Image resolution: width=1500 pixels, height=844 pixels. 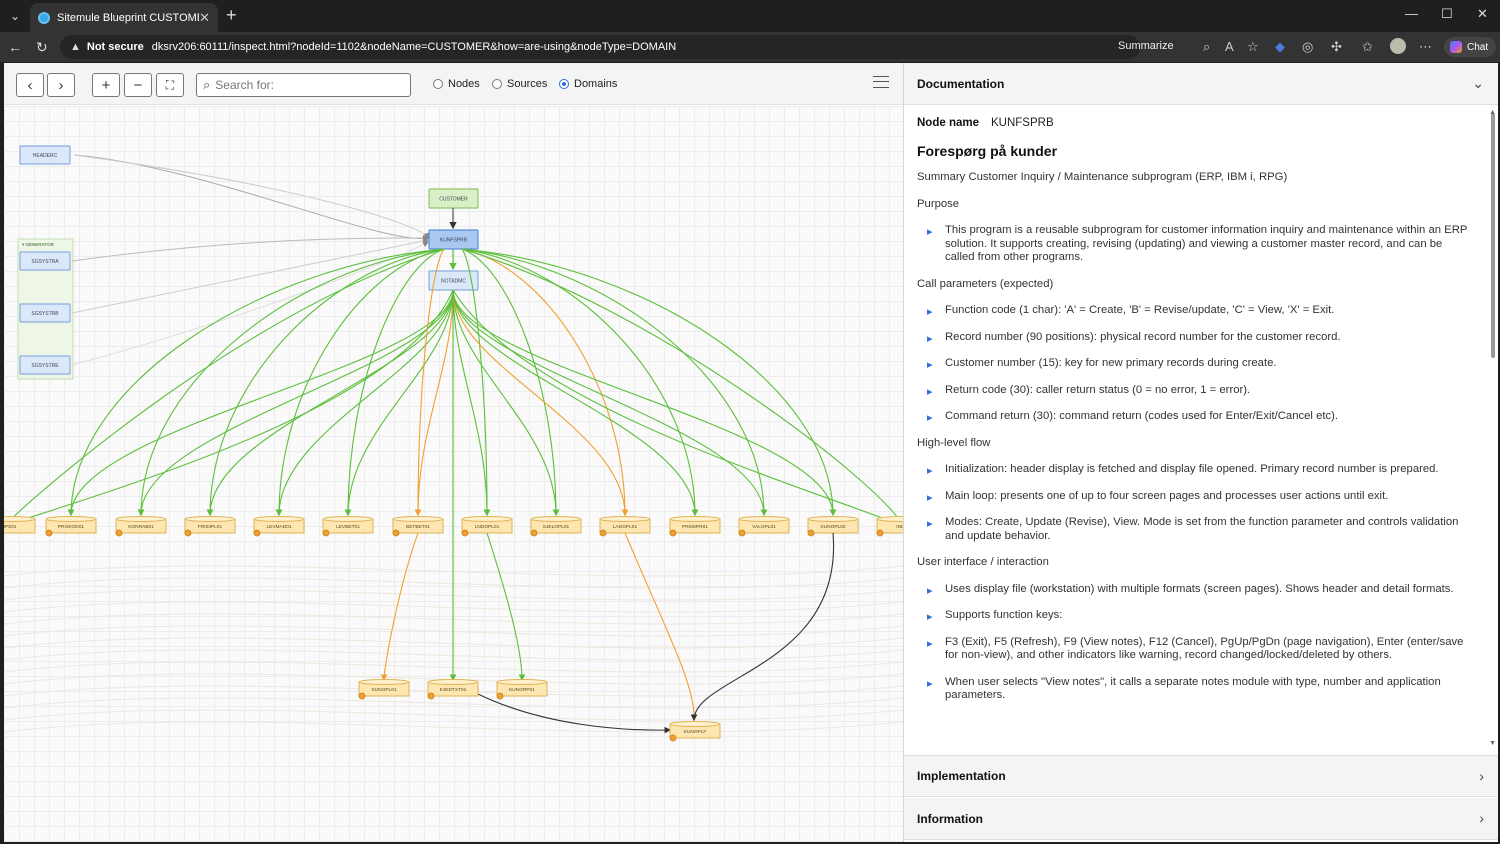 I want to click on chevron-right-icon: ›, so click(x=1481, y=818).